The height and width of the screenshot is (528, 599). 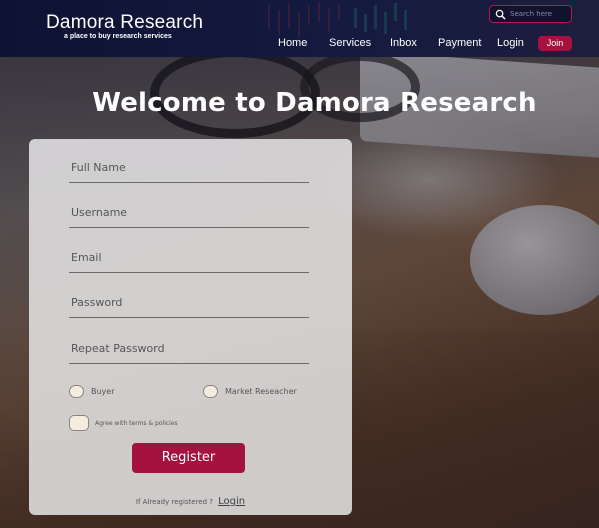 I want to click on login-link: Login, so click(x=231, y=501).